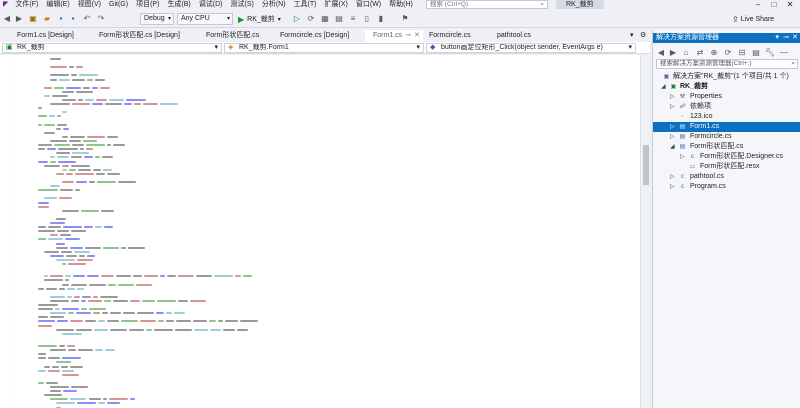 Image resolution: width=800 pixels, height=408 pixels. I want to click on tree-item-dependencies: ▷ ☍ 依赖项, so click(726, 107).